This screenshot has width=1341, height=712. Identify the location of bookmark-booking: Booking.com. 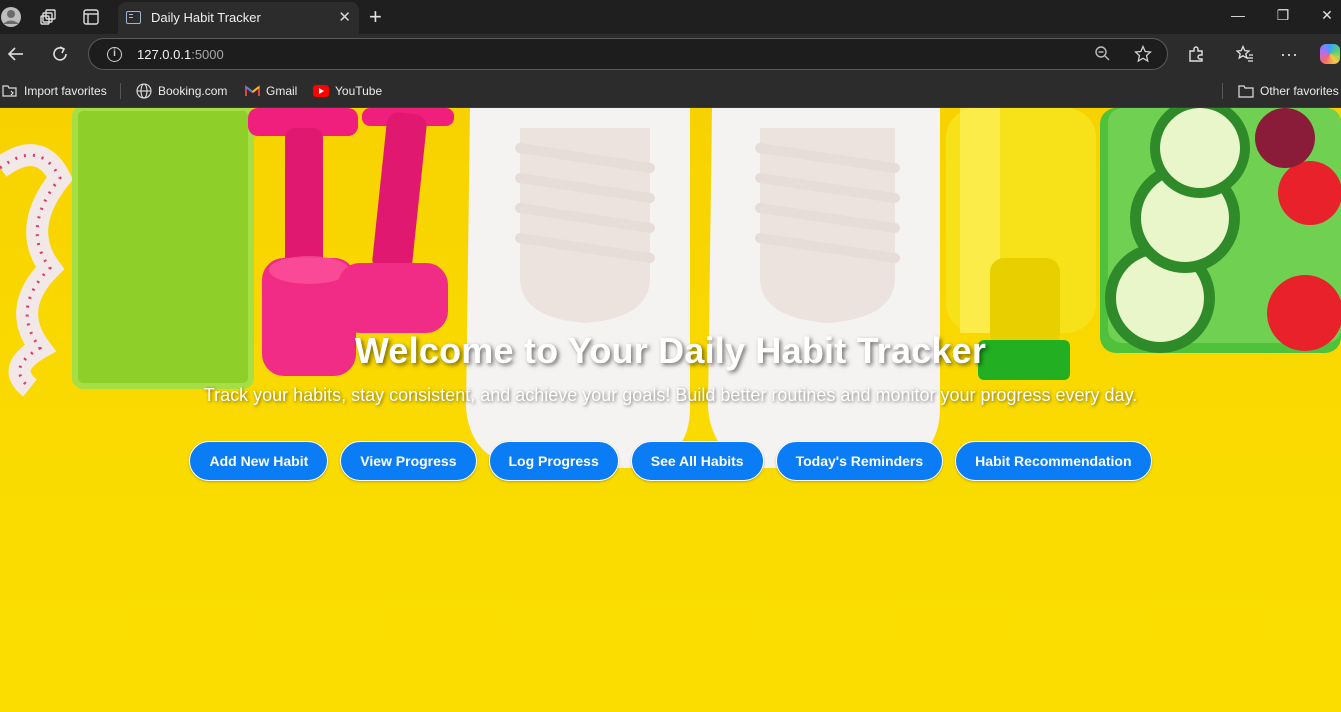
(181, 91).